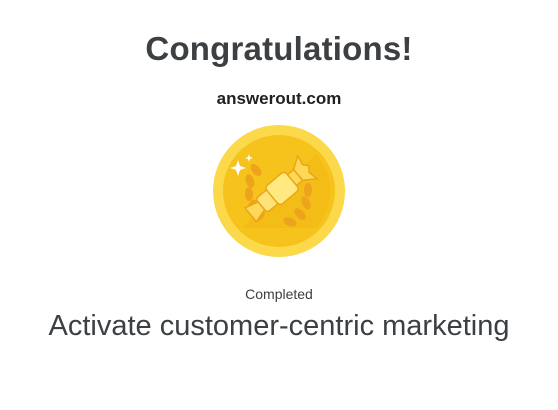 This screenshot has width=558, height=410. I want to click on achievement-badge, so click(279, 191).